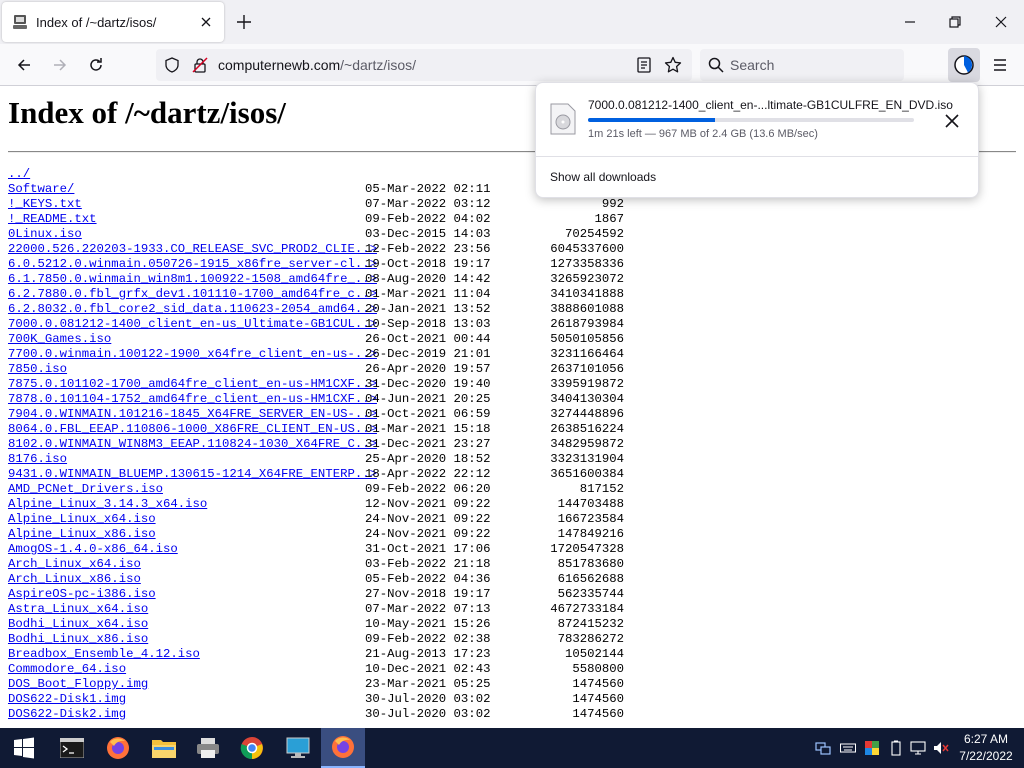 Image resolution: width=1024 pixels, height=768 pixels. I want to click on new-tab-icon, so click(244, 22).